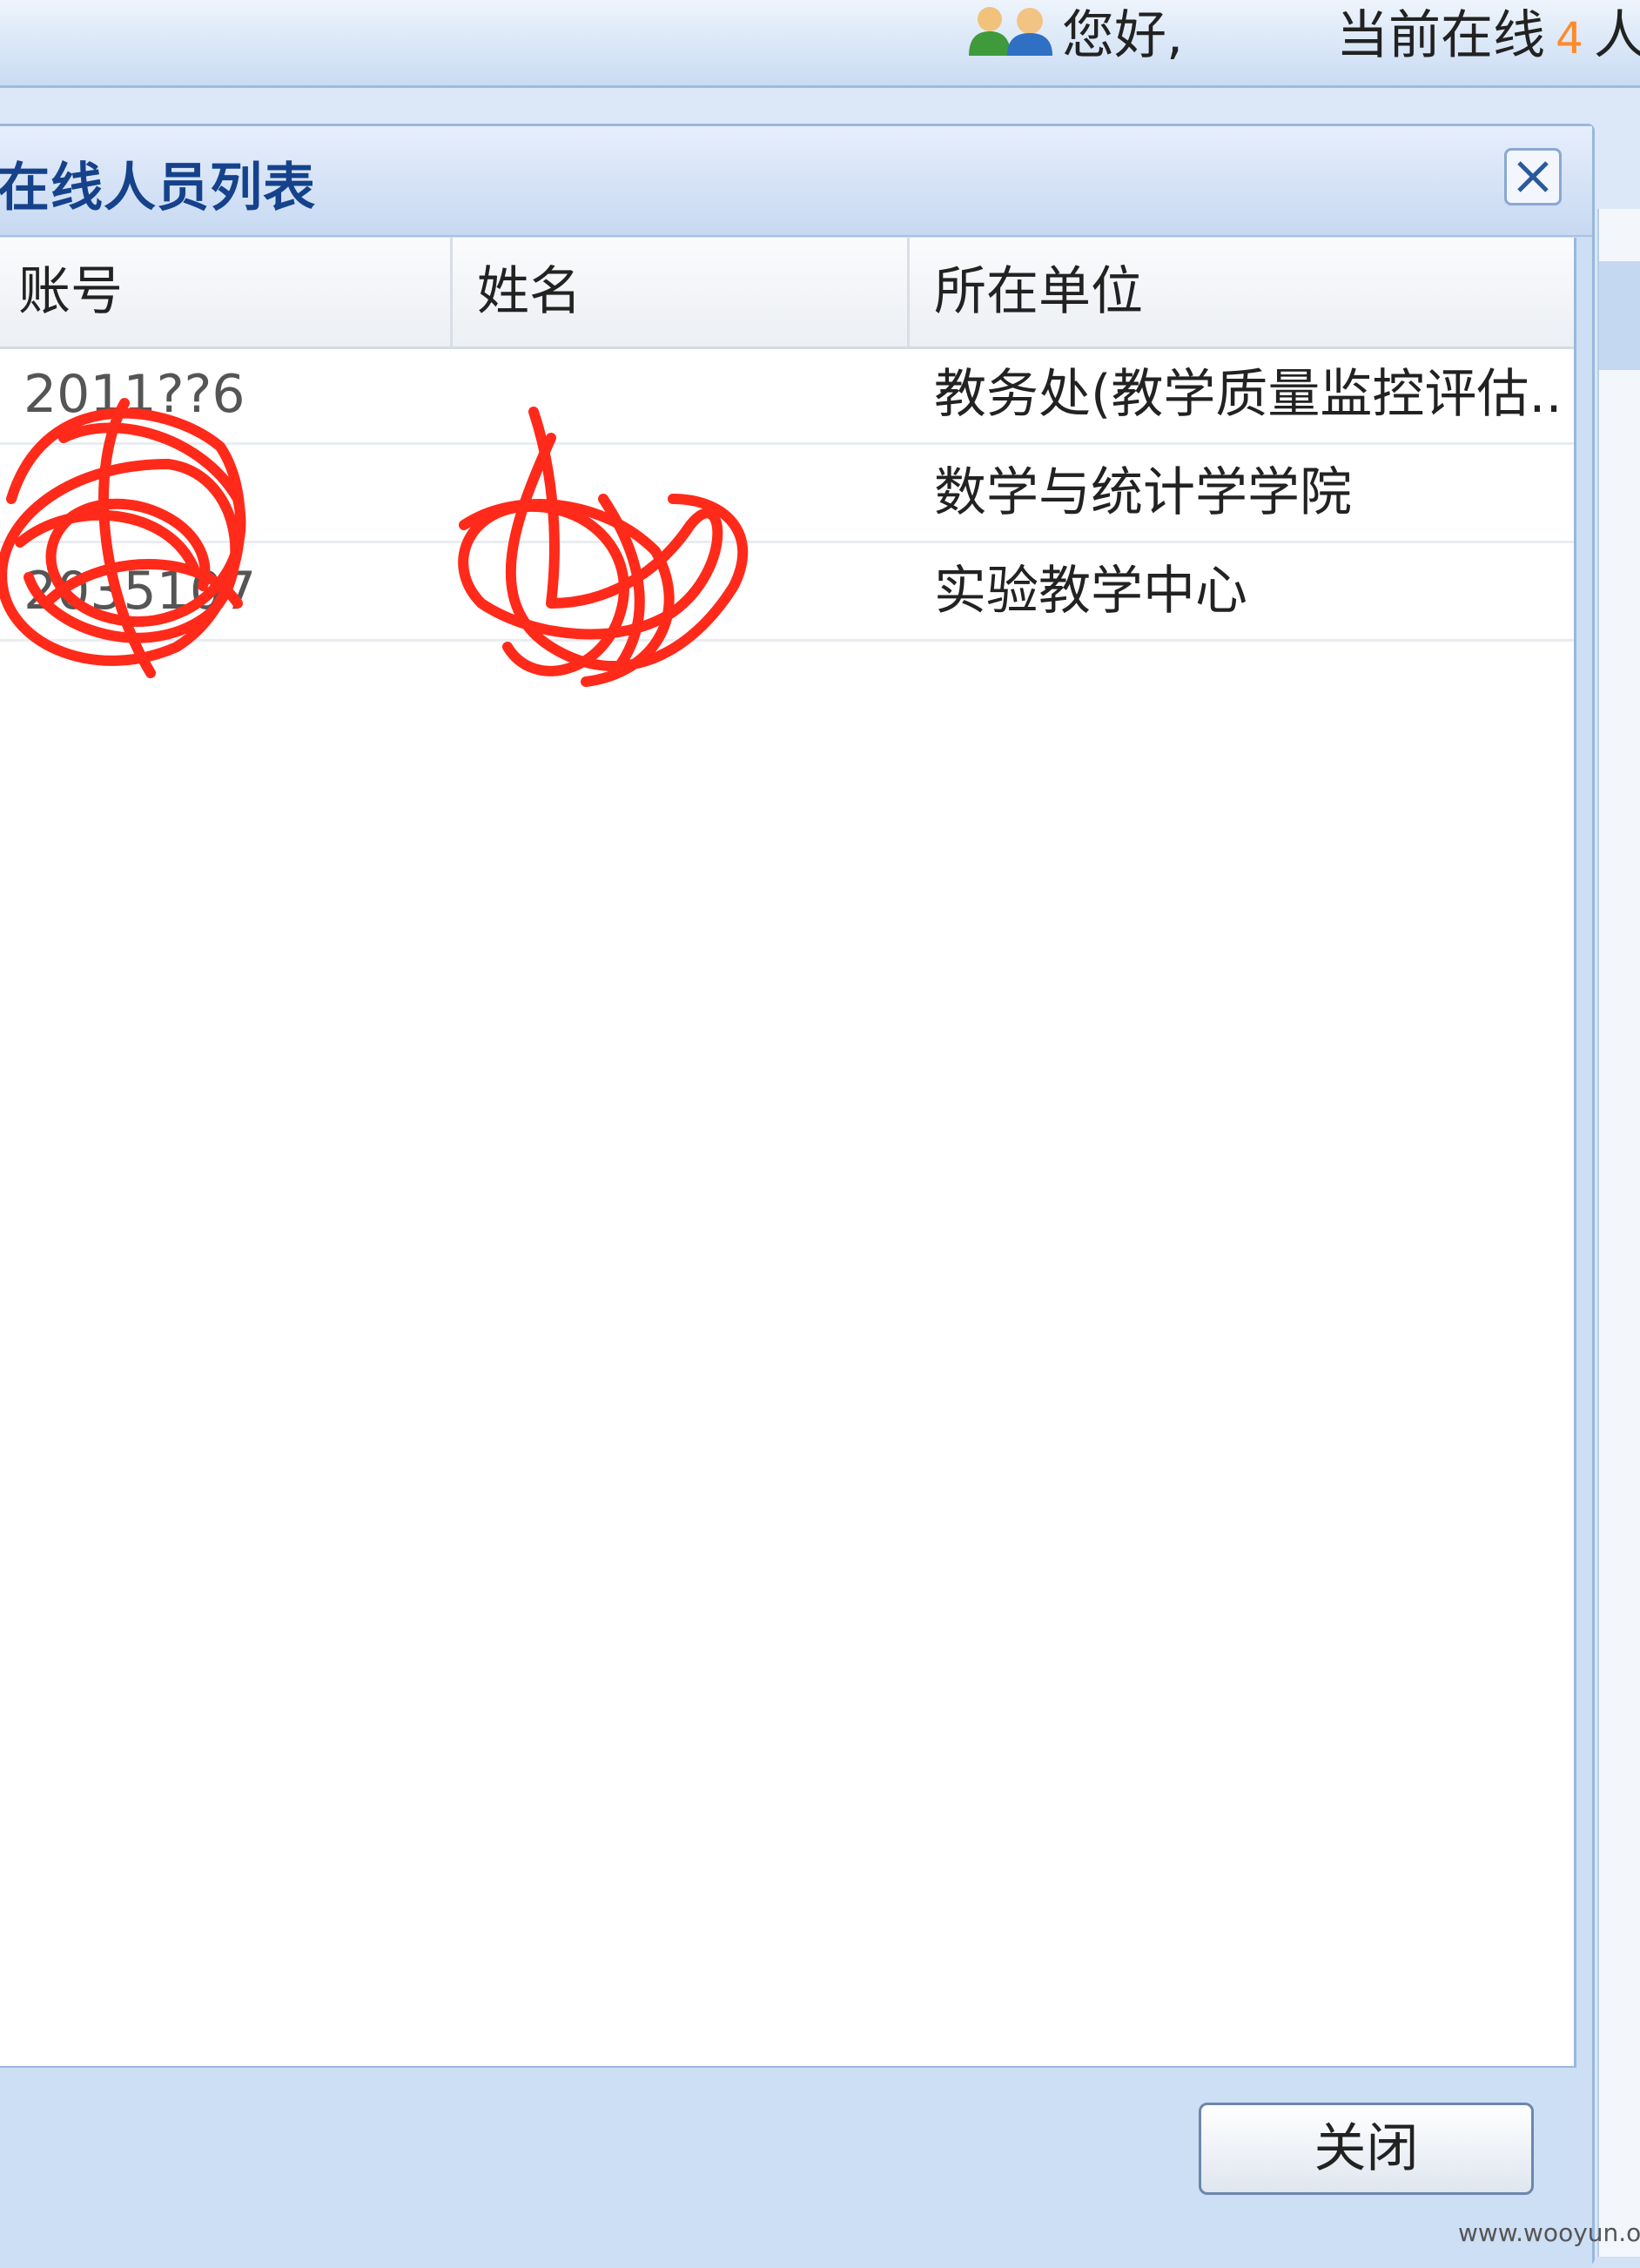 This screenshot has height=2268, width=1640. What do you see at coordinates (1242, 293) in the screenshot?
I see `column-header-unit: 所在单位` at bounding box center [1242, 293].